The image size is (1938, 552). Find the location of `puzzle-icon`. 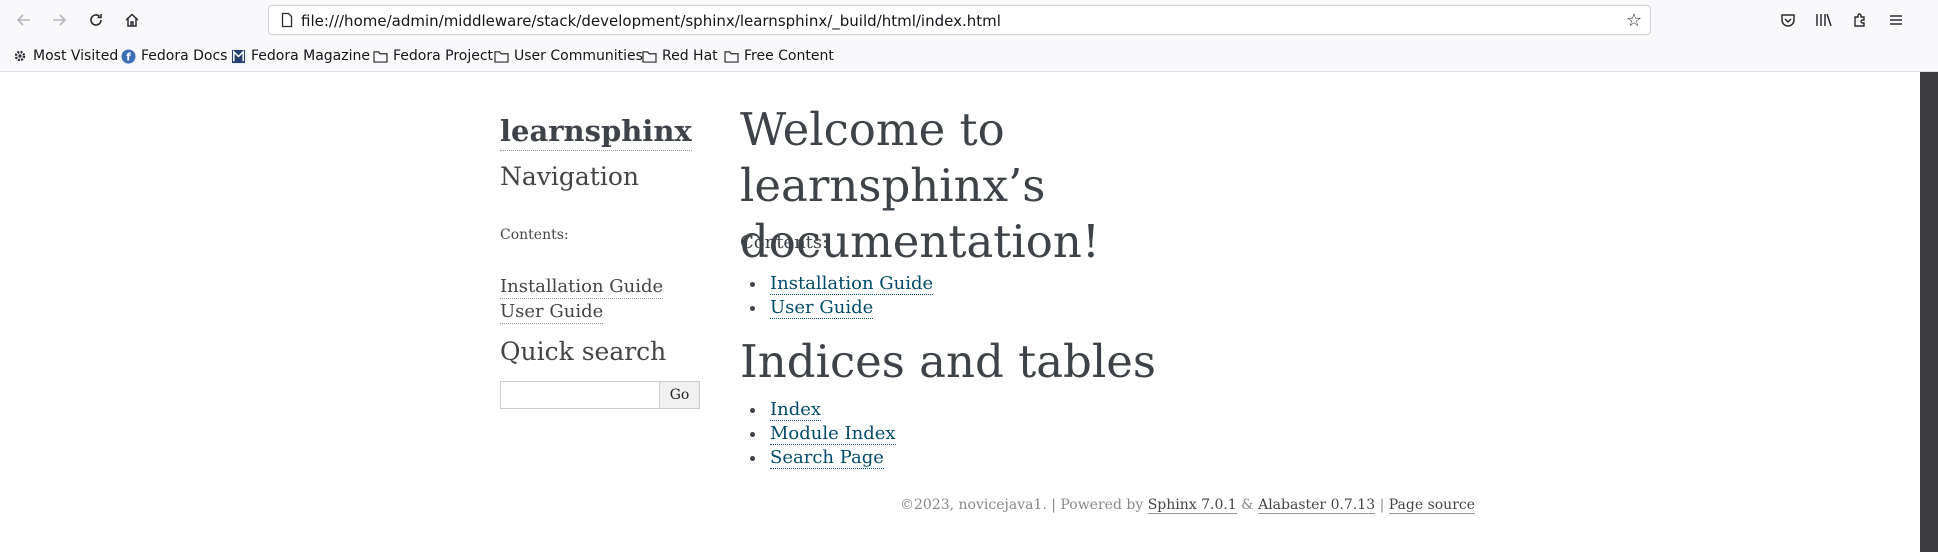

puzzle-icon is located at coordinates (1859, 20).